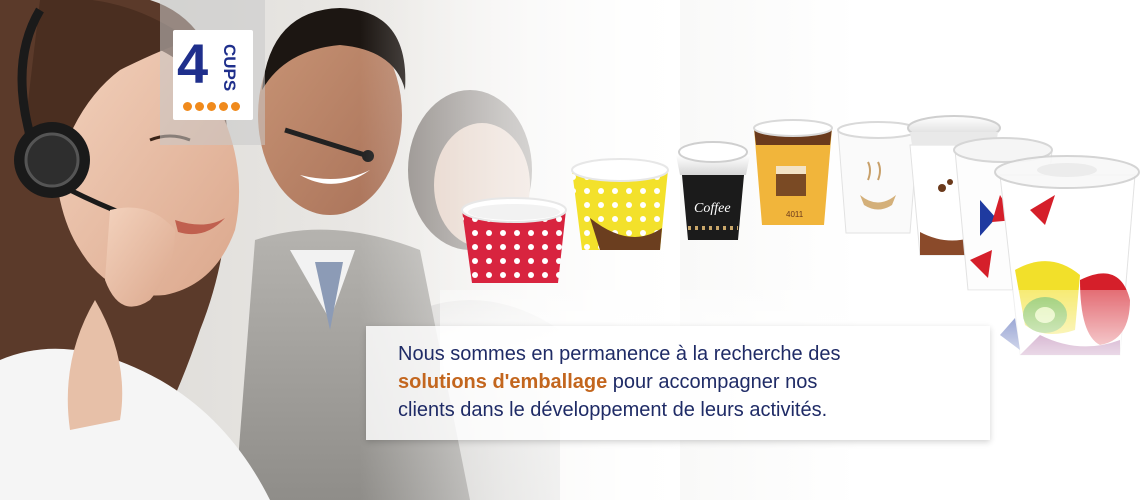 The height and width of the screenshot is (500, 1144). I want to click on yellow-polka-dot-cup, so click(620, 204).